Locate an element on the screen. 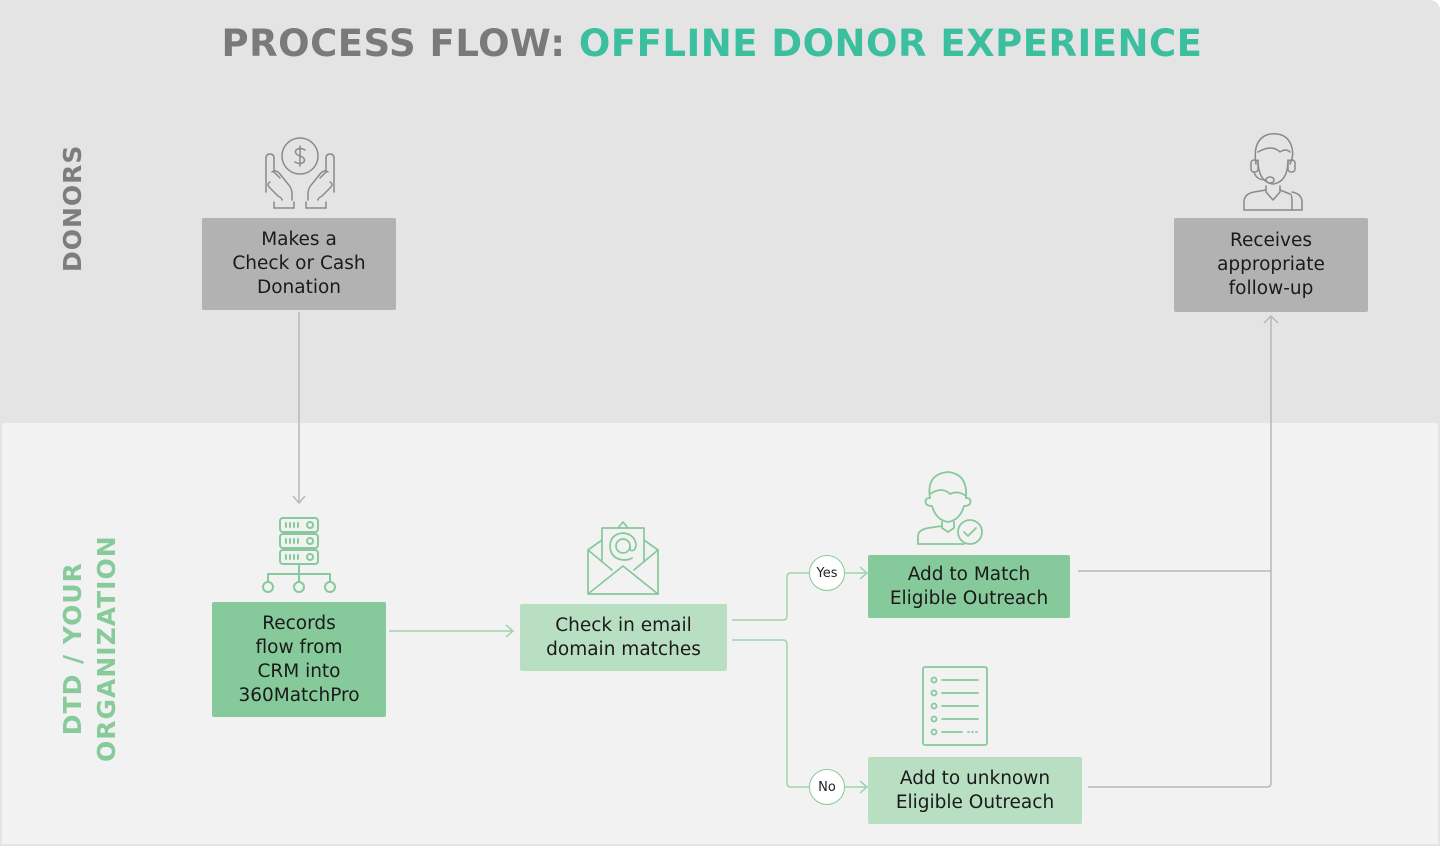  connector-unknown-to-followup is located at coordinates (1180, 552).